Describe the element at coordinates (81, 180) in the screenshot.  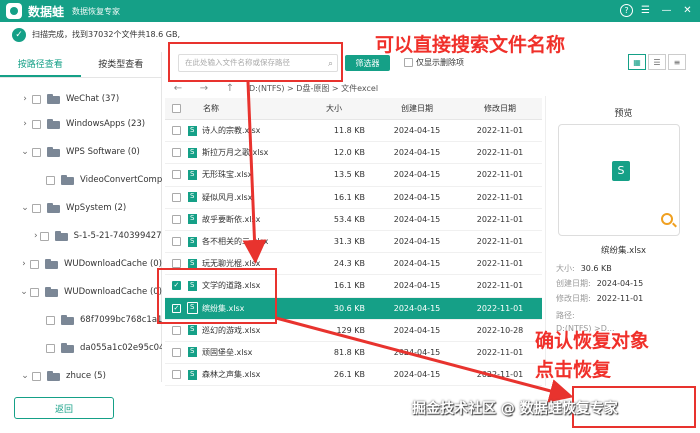
I see `sidebar-item-videoconvert: VideoConvertCompress` at that location.